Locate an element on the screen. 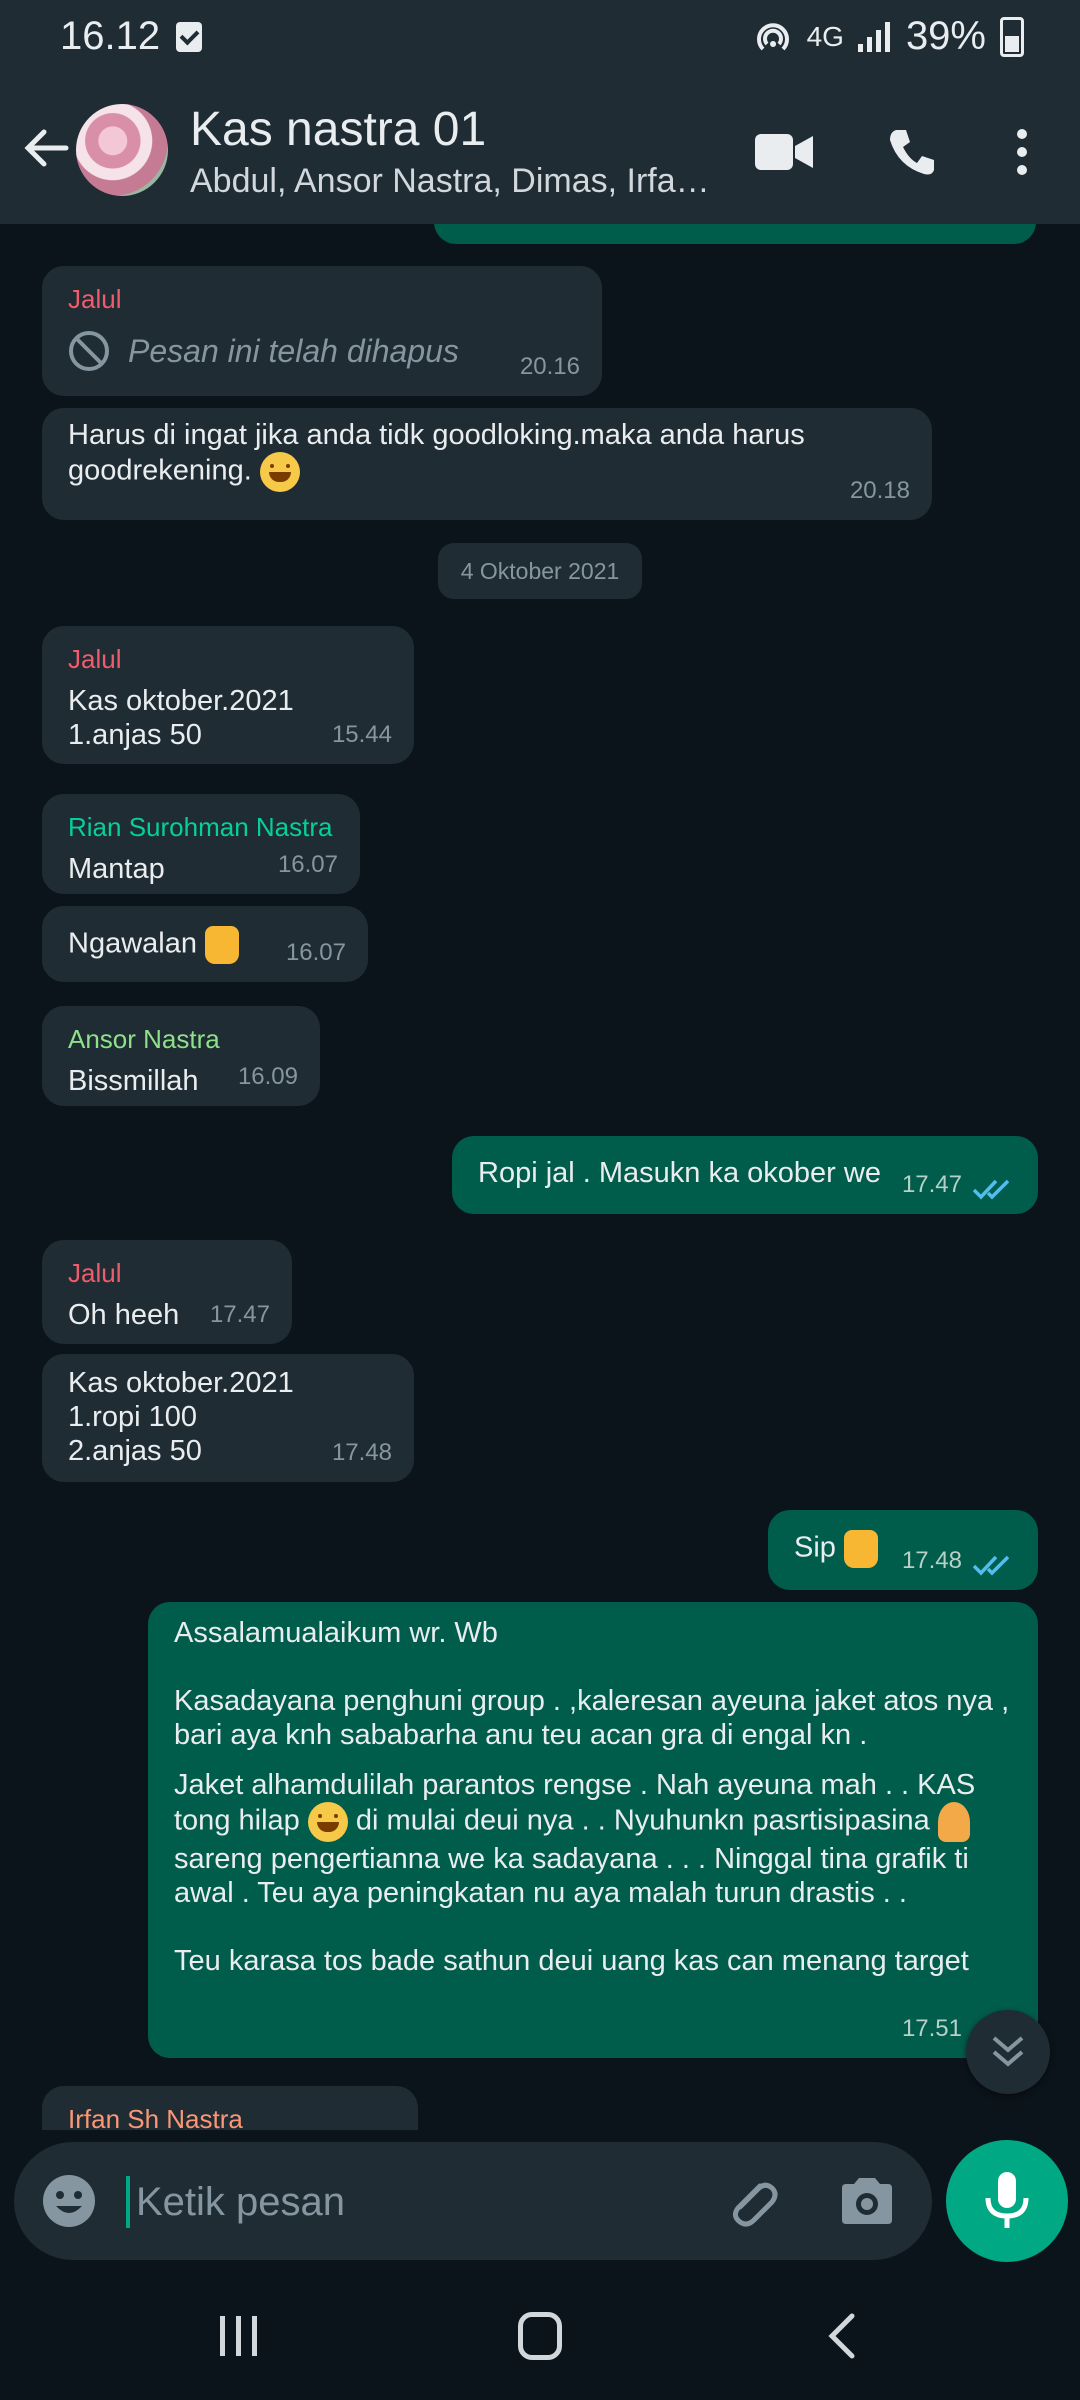 The image size is (1080, 2400). status-indicators: 4G 39% is located at coordinates (888, 36).